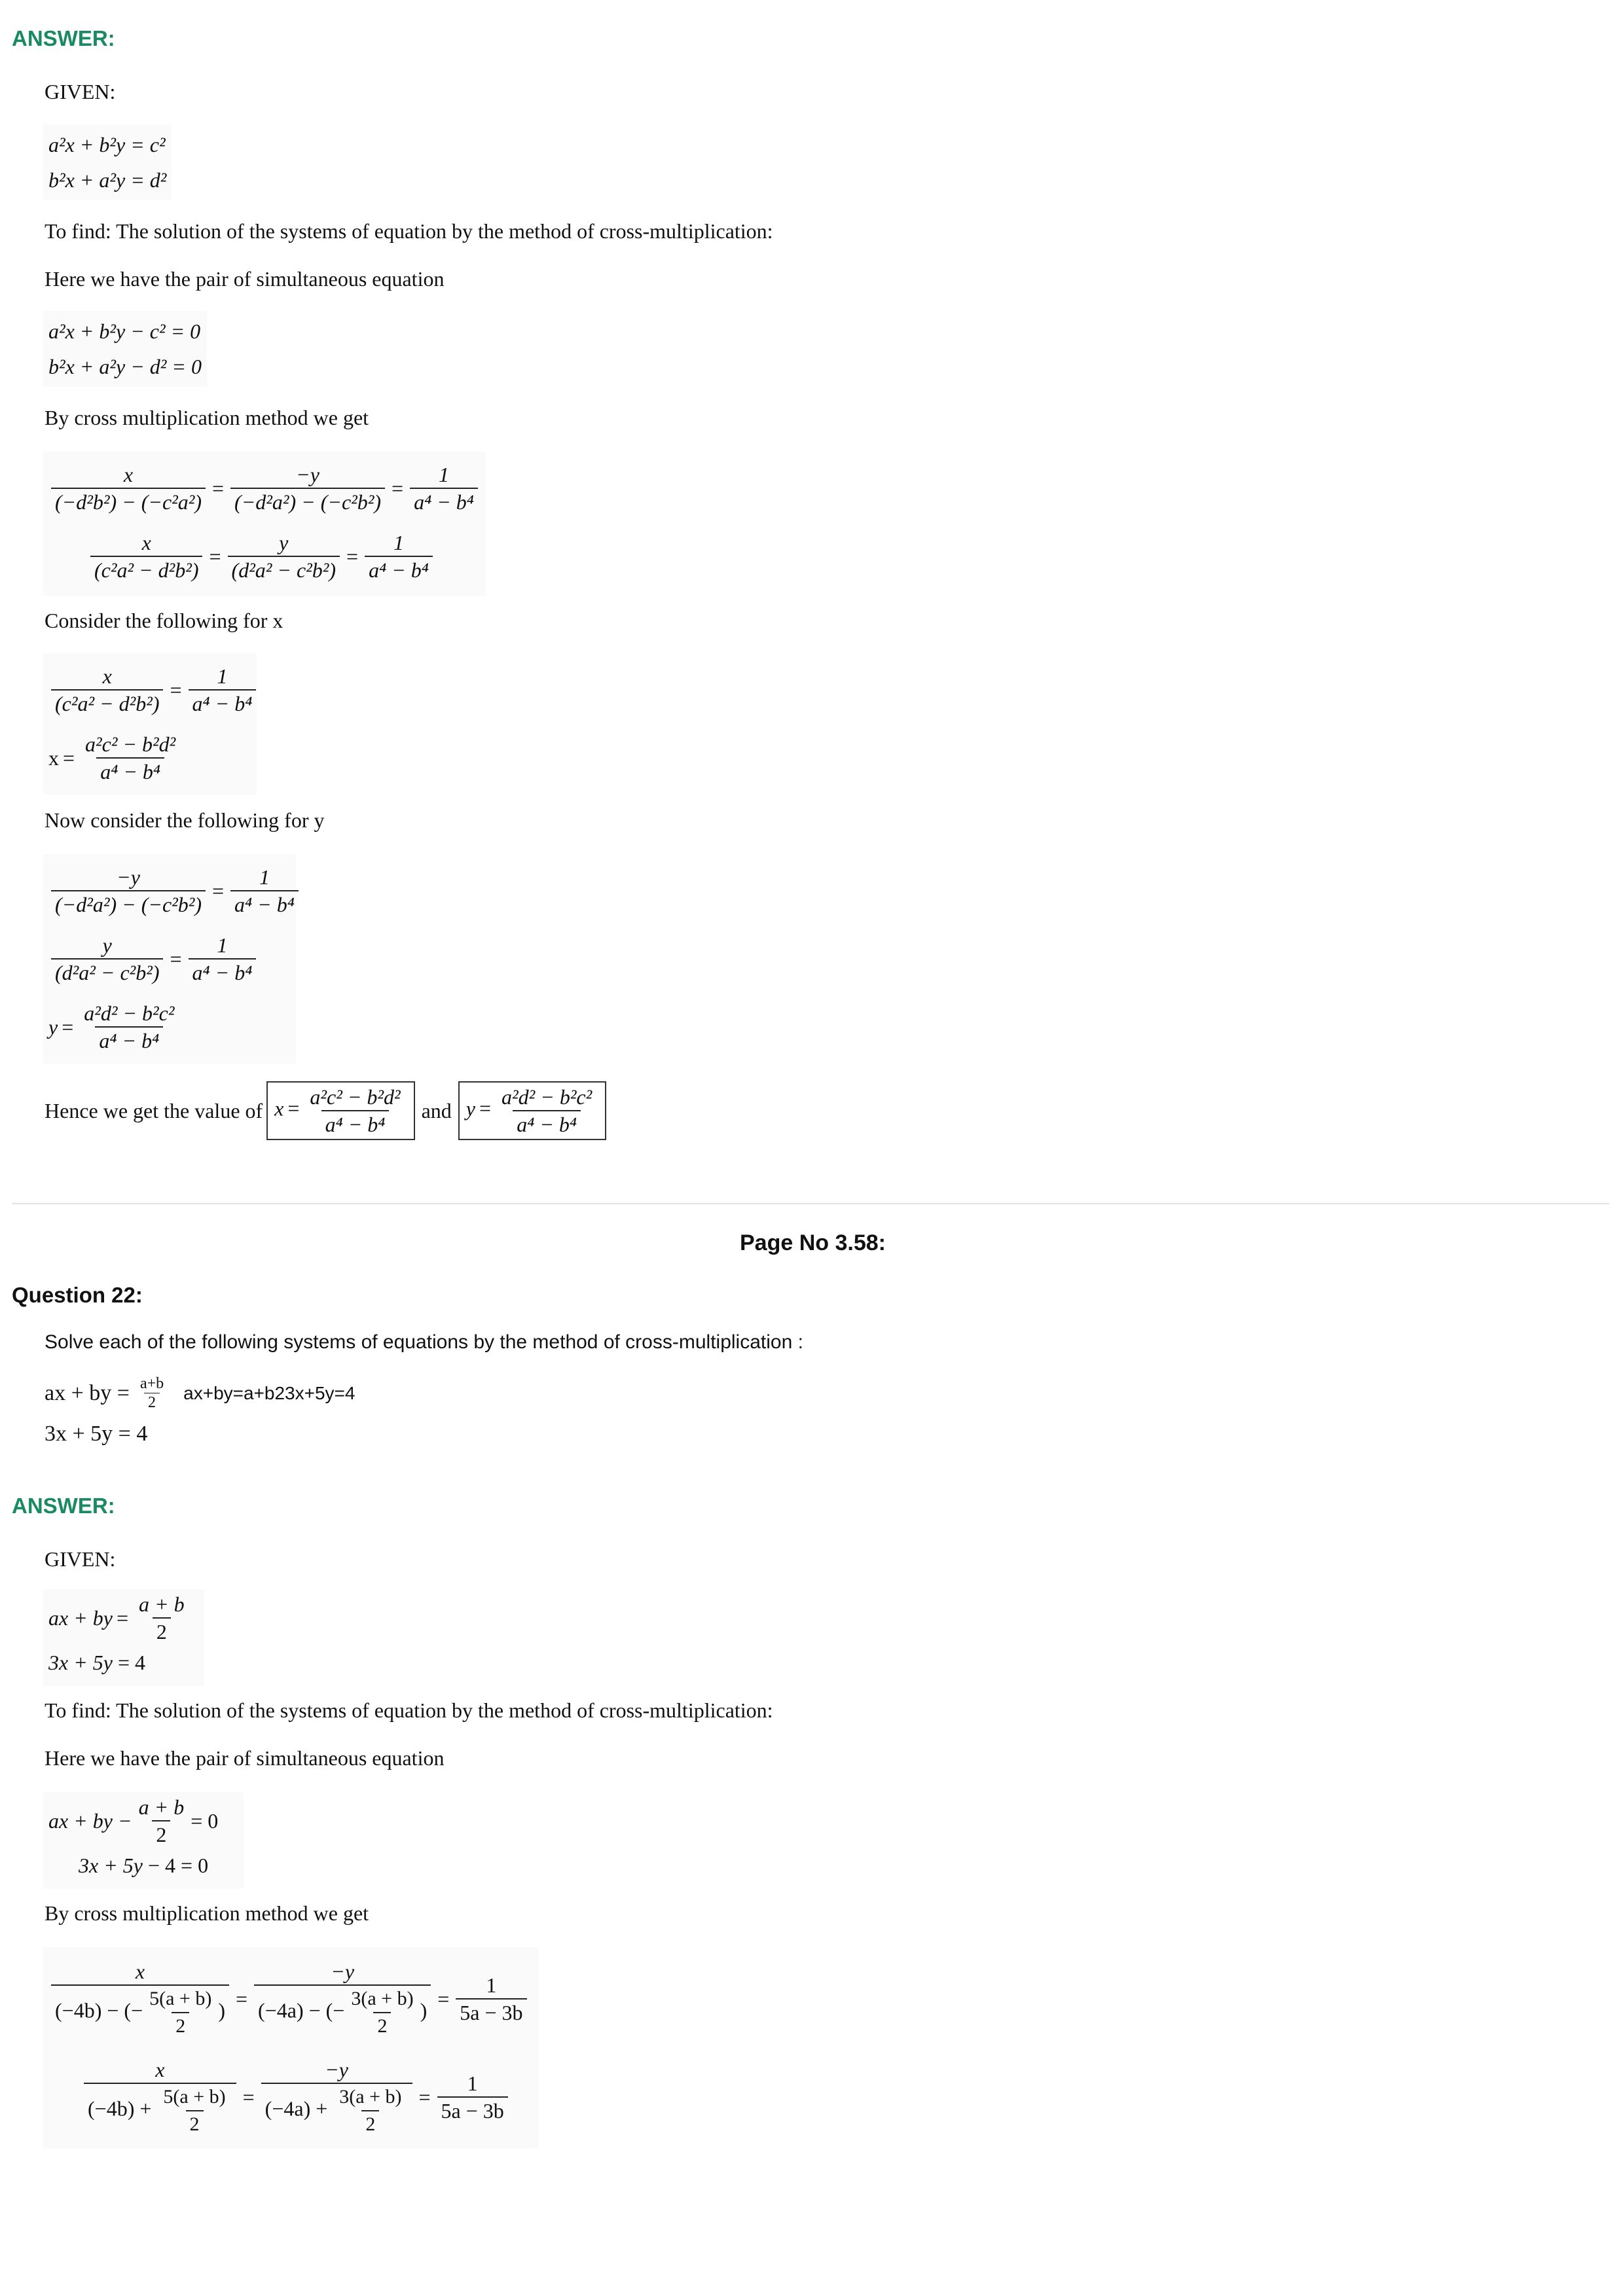 The height and width of the screenshot is (2296, 1623). What do you see at coordinates (77, 1295) in the screenshot?
I see `question-title: Question 22:` at bounding box center [77, 1295].